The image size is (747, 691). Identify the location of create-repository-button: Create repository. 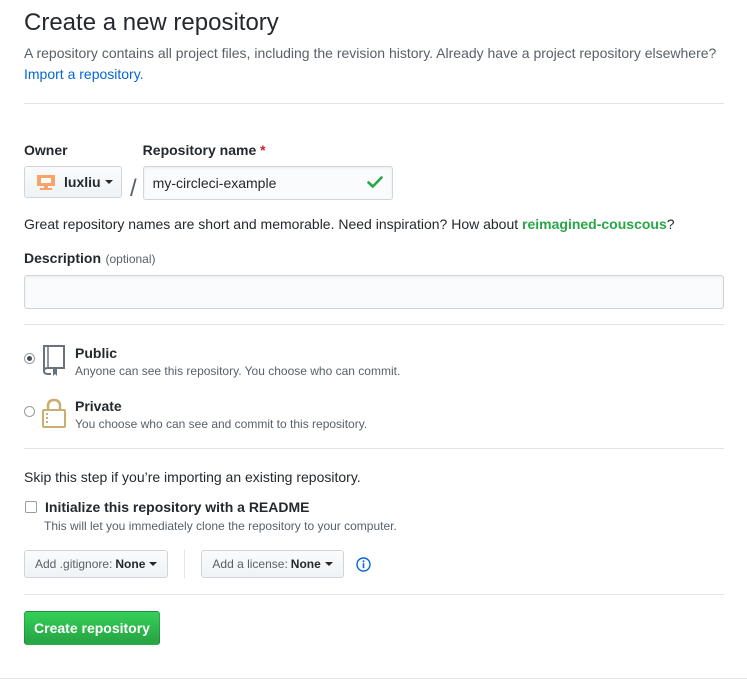
(92, 628).